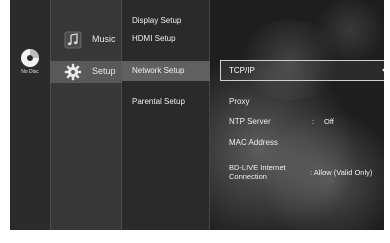 The image size is (390, 243). Describe the element at coordinates (383, 70) in the screenshot. I see `arrow-left-icon` at that location.